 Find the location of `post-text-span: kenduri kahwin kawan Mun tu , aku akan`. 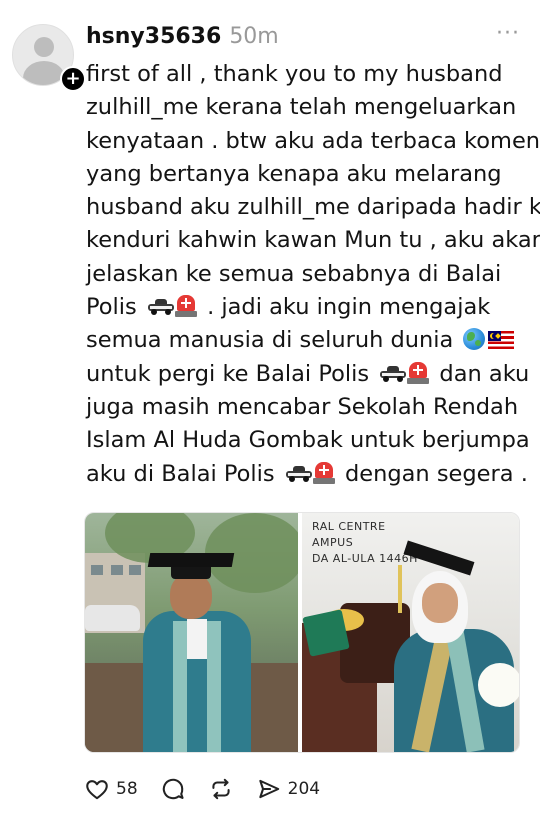

post-text-span: kenduri kahwin kawan Mun tu , aku akan is located at coordinates (313, 240).